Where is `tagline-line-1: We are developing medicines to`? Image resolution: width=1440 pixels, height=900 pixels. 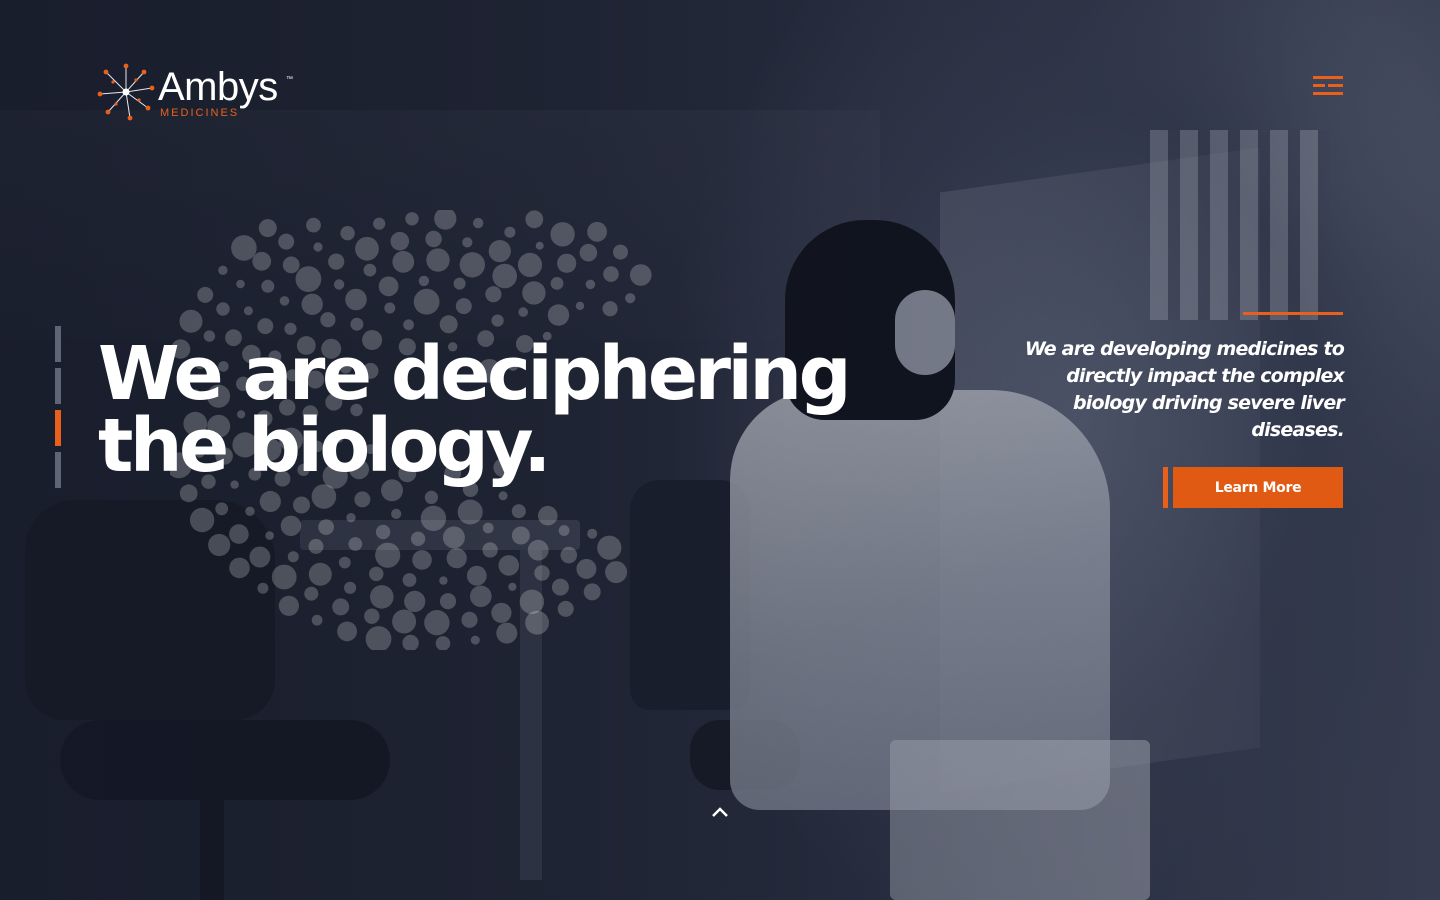 tagline-line-1: We are developing medicines to is located at coordinates (1184, 349).